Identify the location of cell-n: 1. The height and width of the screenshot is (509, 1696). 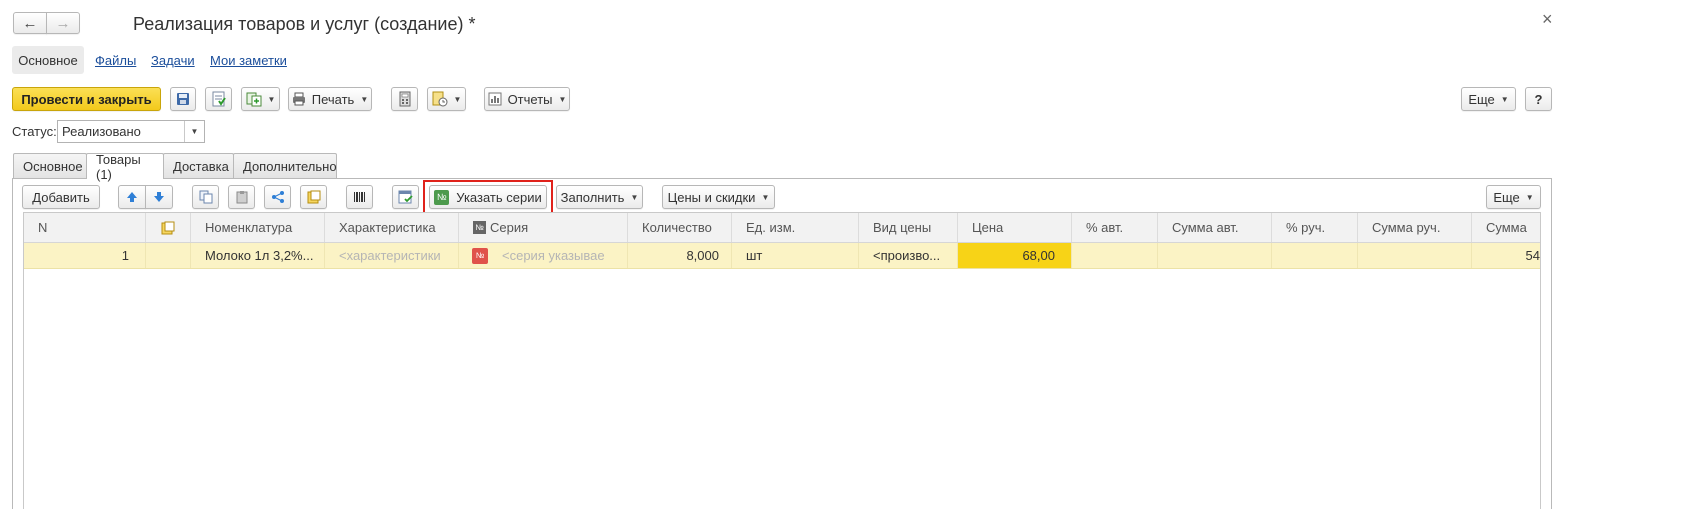
(85, 255).